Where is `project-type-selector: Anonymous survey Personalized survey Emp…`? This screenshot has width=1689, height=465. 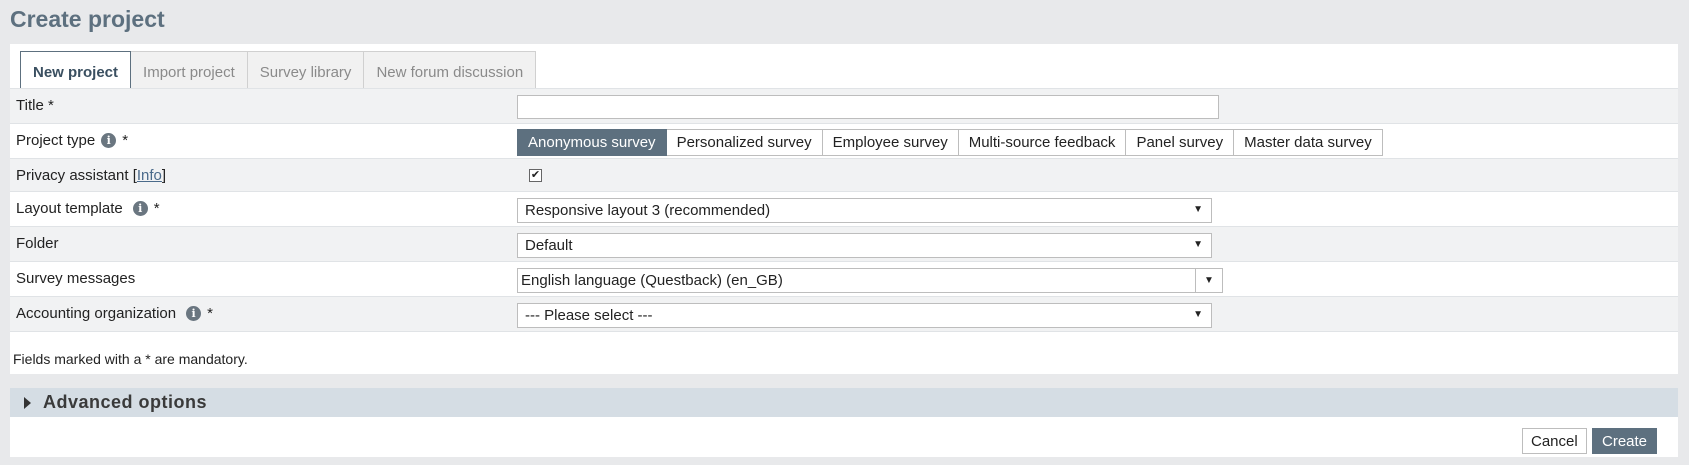
project-type-selector: Anonymous survey Personalized survey Emp… is located at coordinates (950, 142).